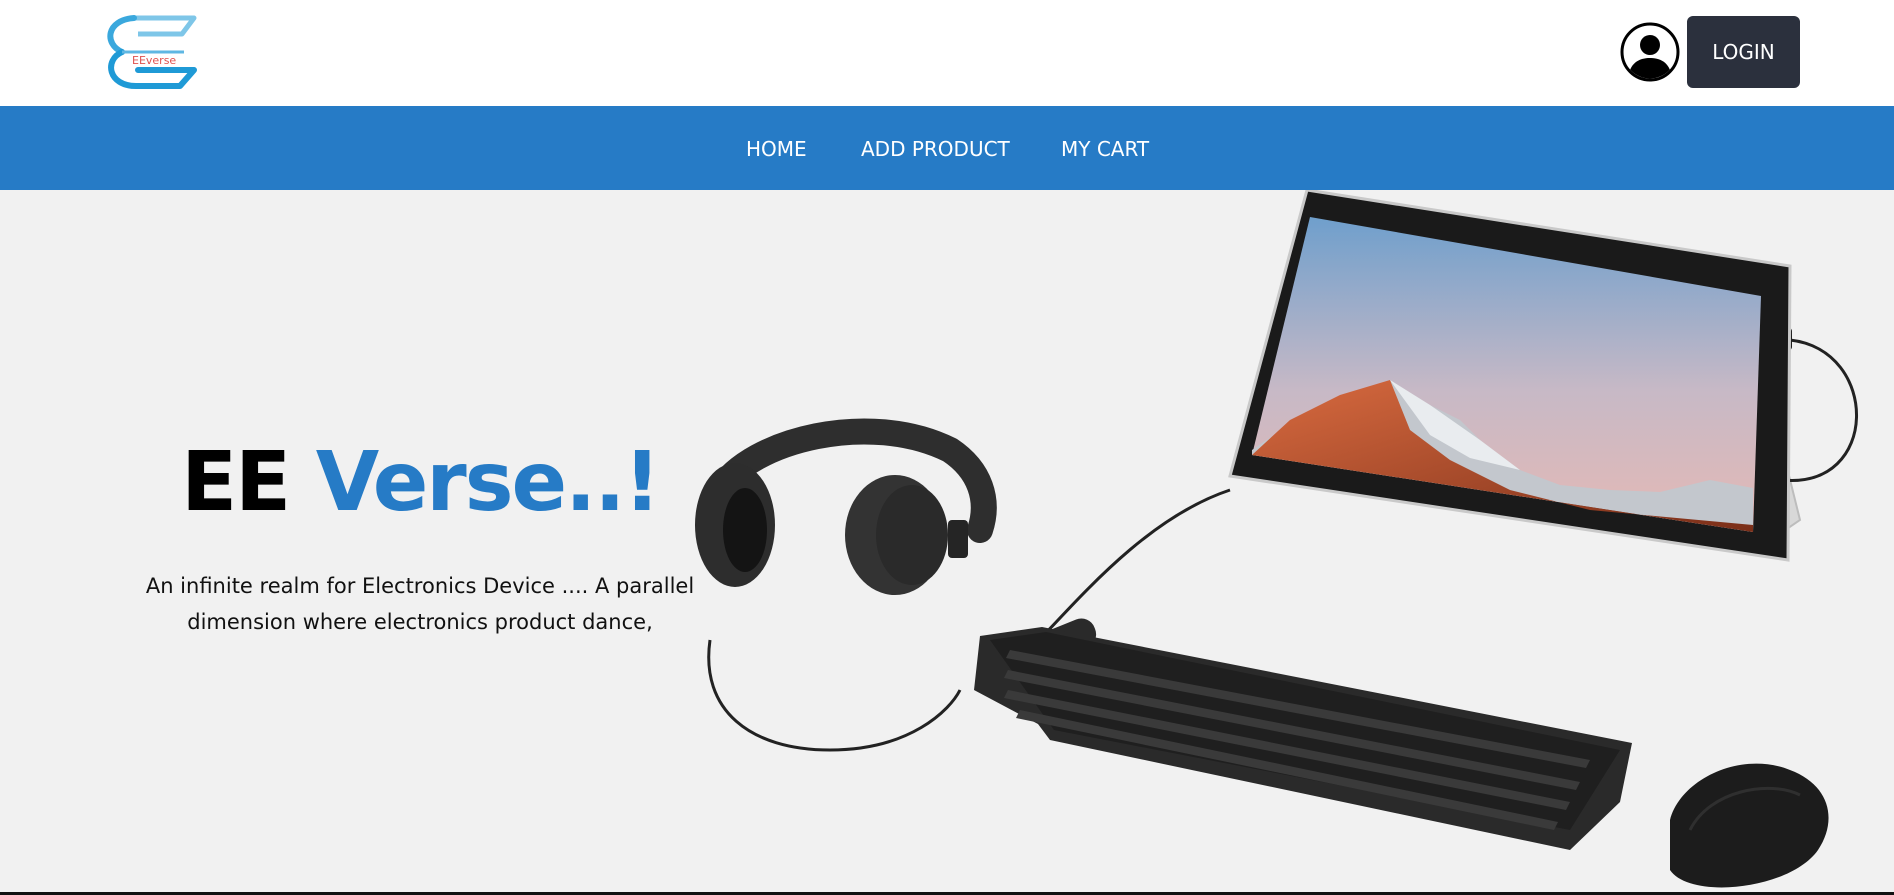 This screenshot has height=895, width=1894. What do you see at coordinates (1510, 376) in the screenshot?
I see `tablet-device` at bounding box center [1510, 376].